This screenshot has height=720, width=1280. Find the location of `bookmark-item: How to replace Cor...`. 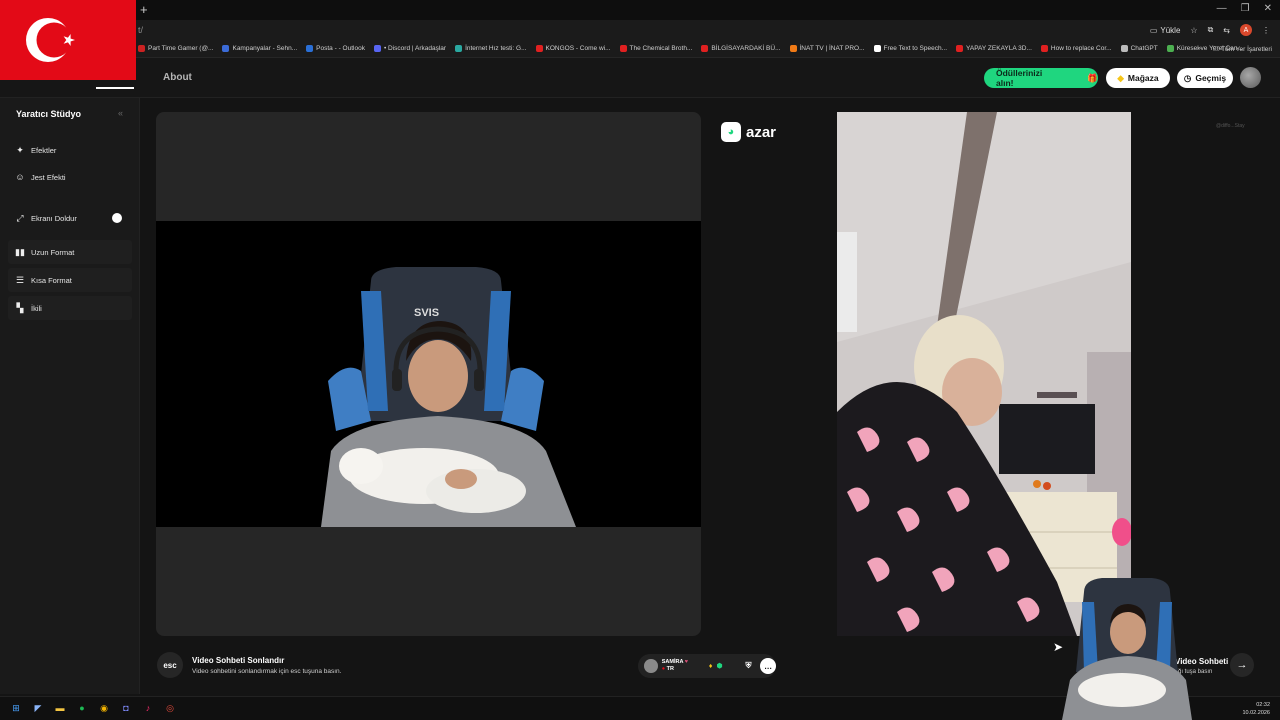

bookmark-item: How to replace Cor... is located at coordinates (1076, 48).